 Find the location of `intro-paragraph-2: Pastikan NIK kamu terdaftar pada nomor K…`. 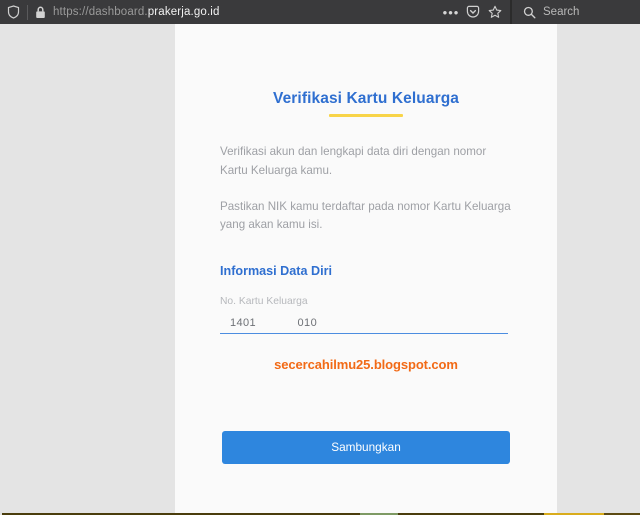

intro-paragraph-2: Pastikan NIK kamu terdaftar pada nomor K… is located at coordinates (365, 215).